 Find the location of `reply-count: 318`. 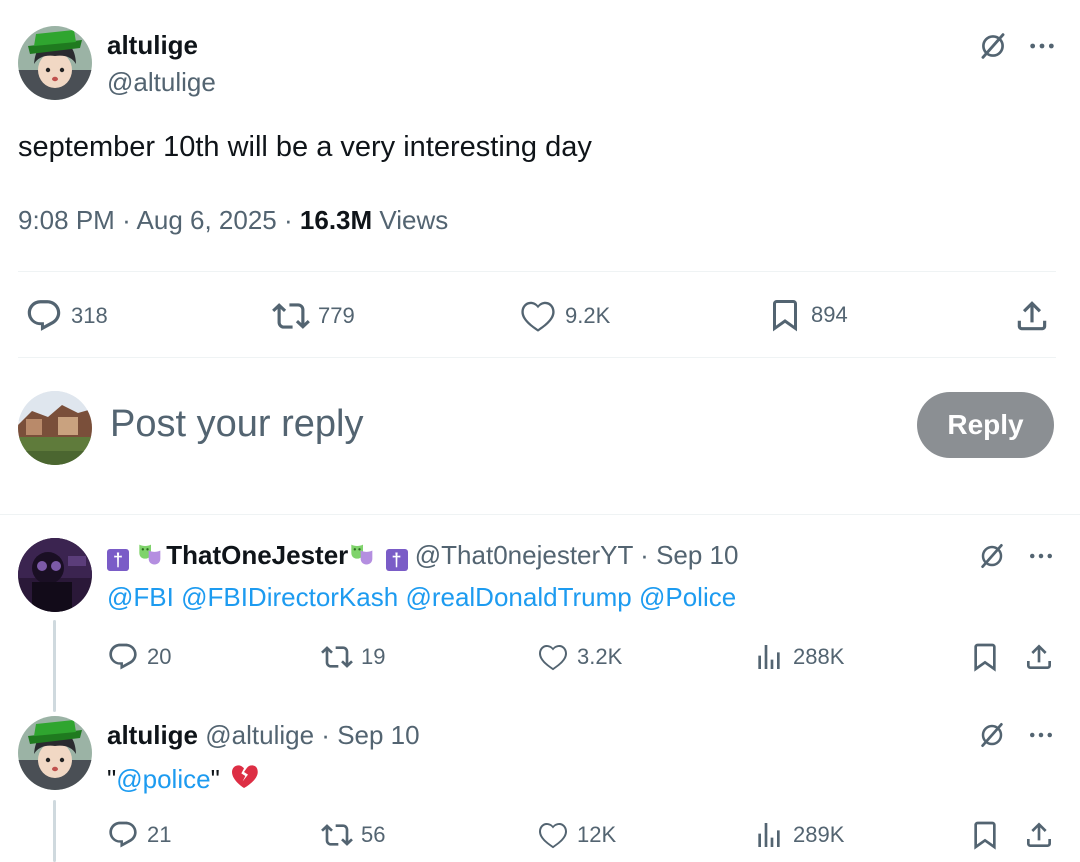

reply-count: 318 is located at coordinates (89, 315).